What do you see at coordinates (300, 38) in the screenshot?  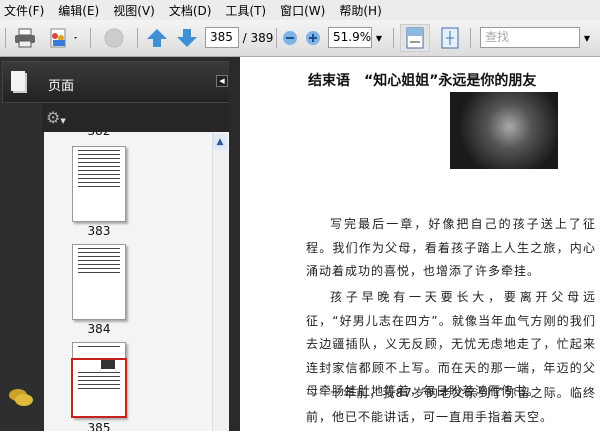 I see `toolbar: 385 / 389 51.9% ▼ 查找 ▼` at bounding box center [300, 38].